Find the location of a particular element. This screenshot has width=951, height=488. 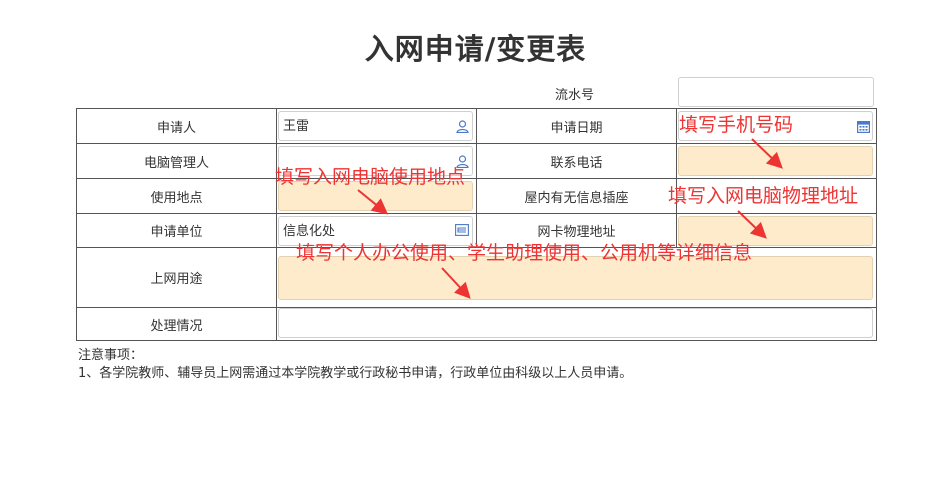

phone-input is located at coordinates (775, 161).